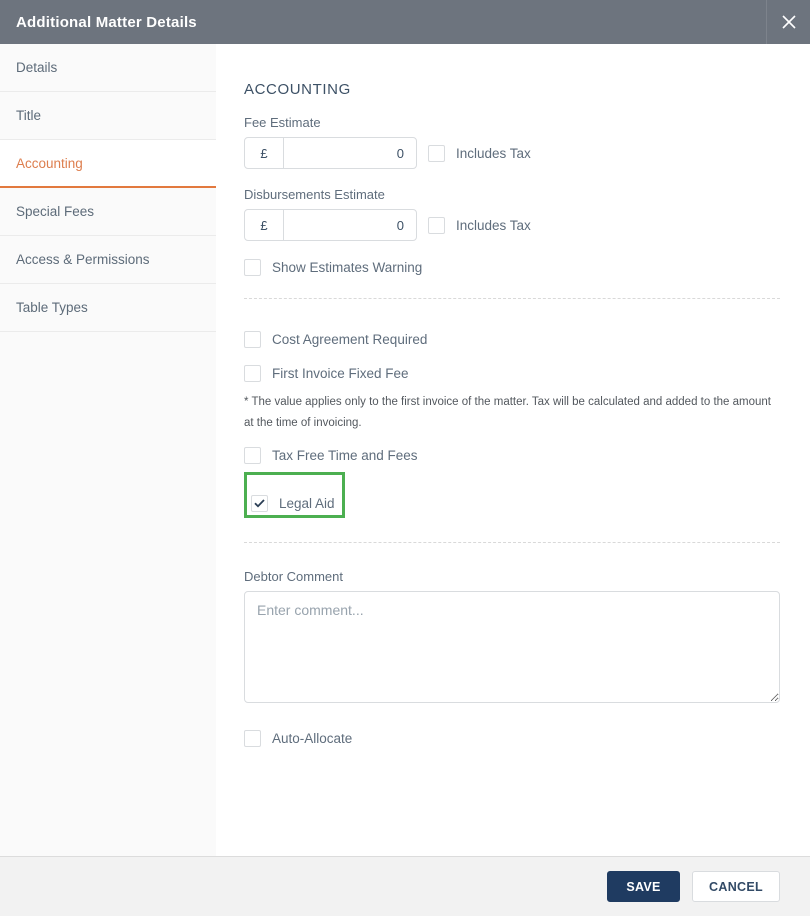 This screenshot has height=916, width=810. I want to click on sidebar-item-label: Title, so click(29, 115).